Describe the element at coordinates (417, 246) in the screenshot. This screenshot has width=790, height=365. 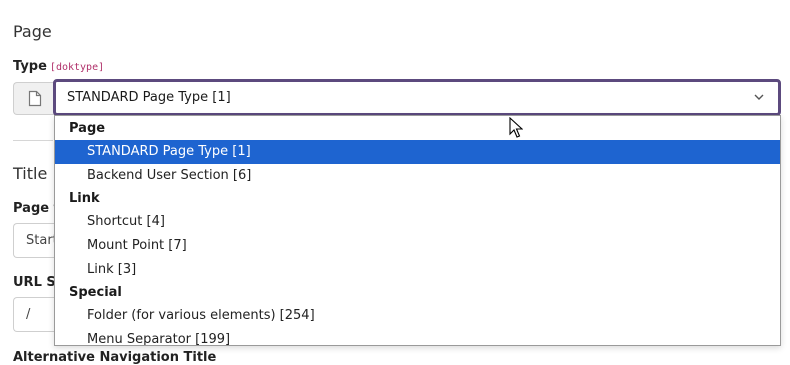
I see `option-mount-point: Mount Point [7]` at that location.